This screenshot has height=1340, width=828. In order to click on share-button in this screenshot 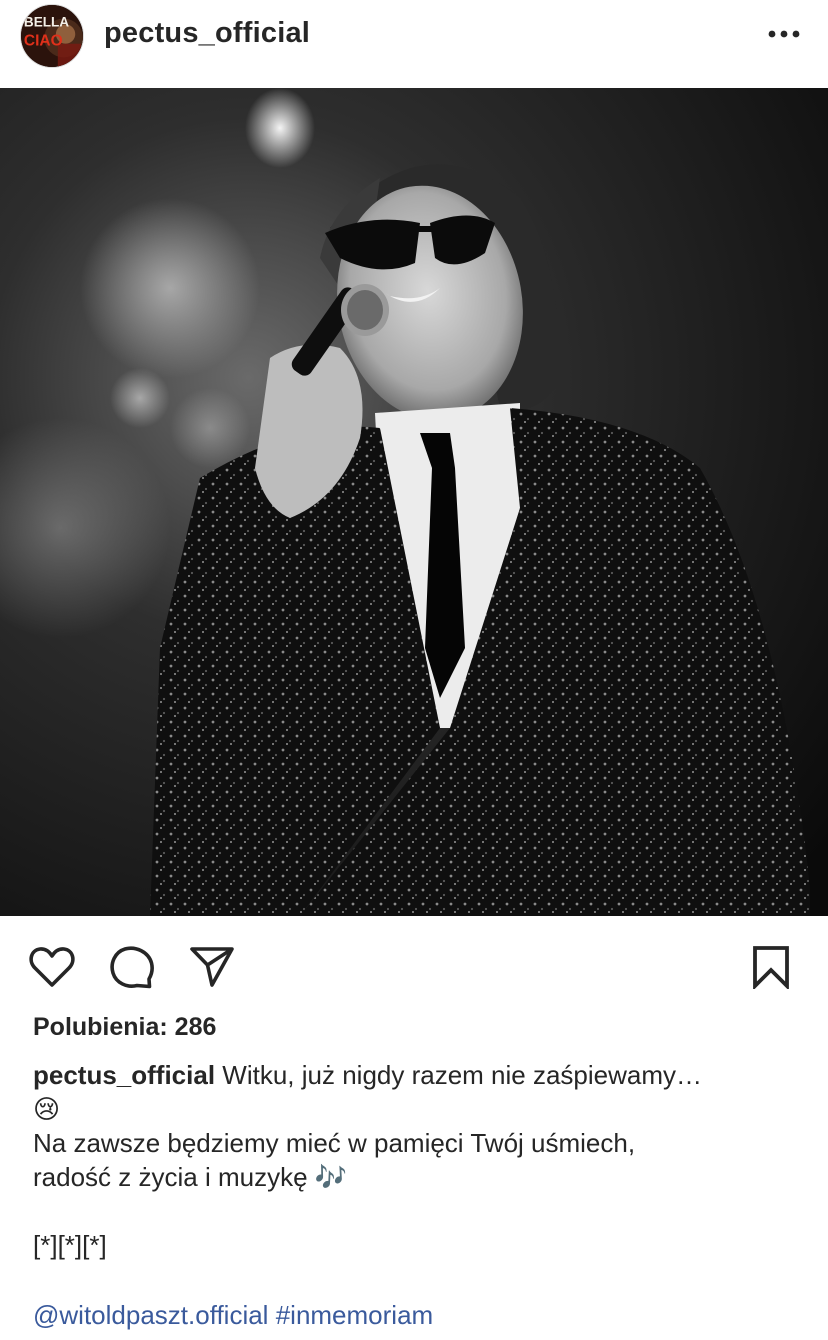, I will do `click(212, 967)`.